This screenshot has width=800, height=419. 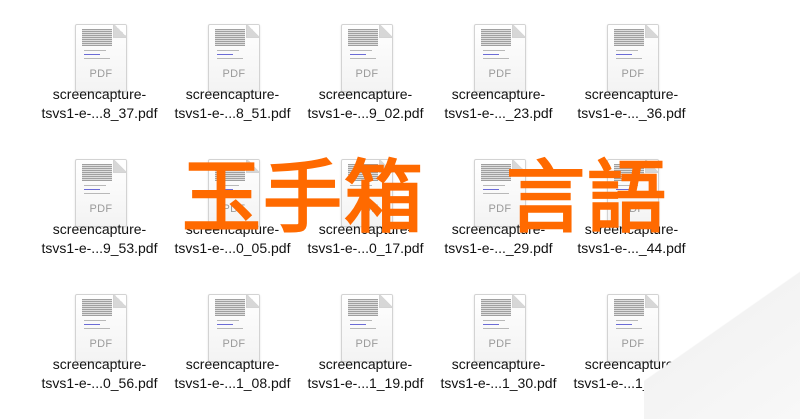 I want to click on file-item-2: PDF screencapture- tsvs1-e-...9_02.pdf, so click(x=365, y=64).